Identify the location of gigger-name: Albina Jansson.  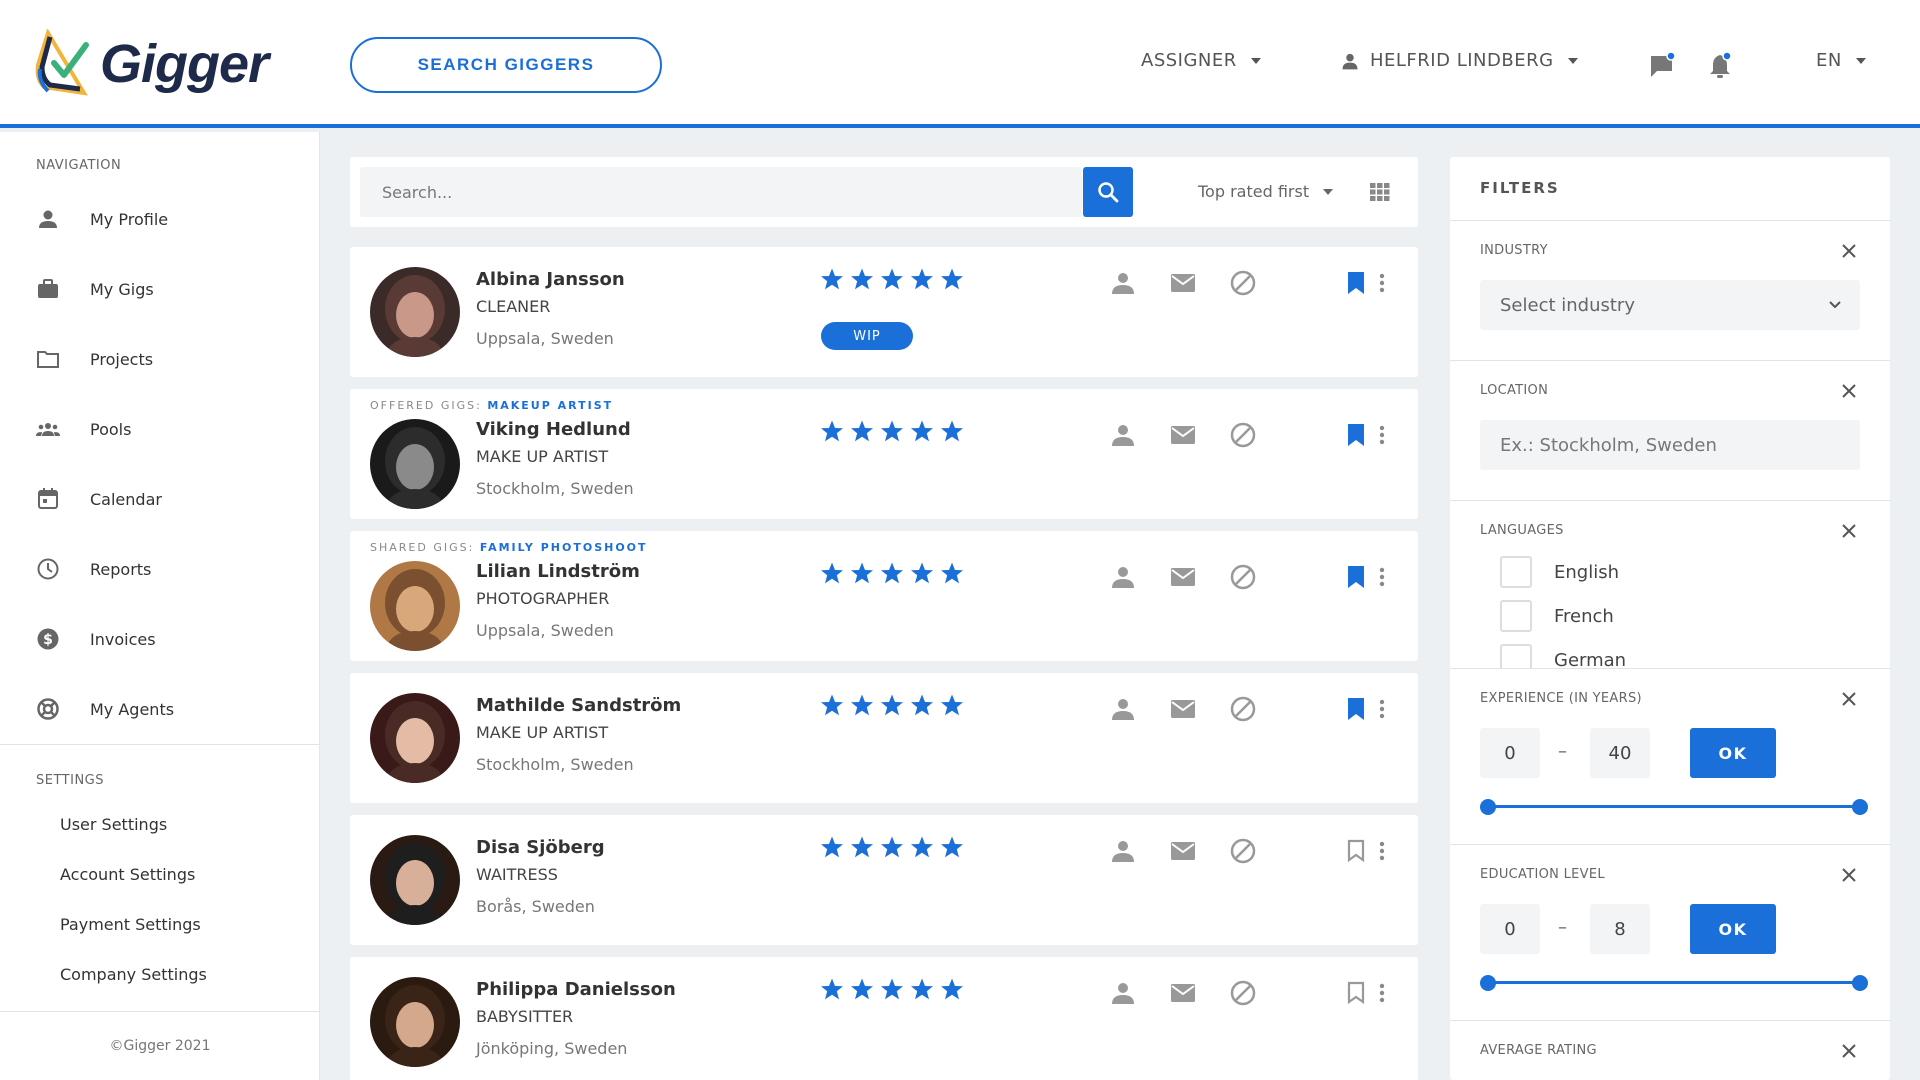
(550, 279).